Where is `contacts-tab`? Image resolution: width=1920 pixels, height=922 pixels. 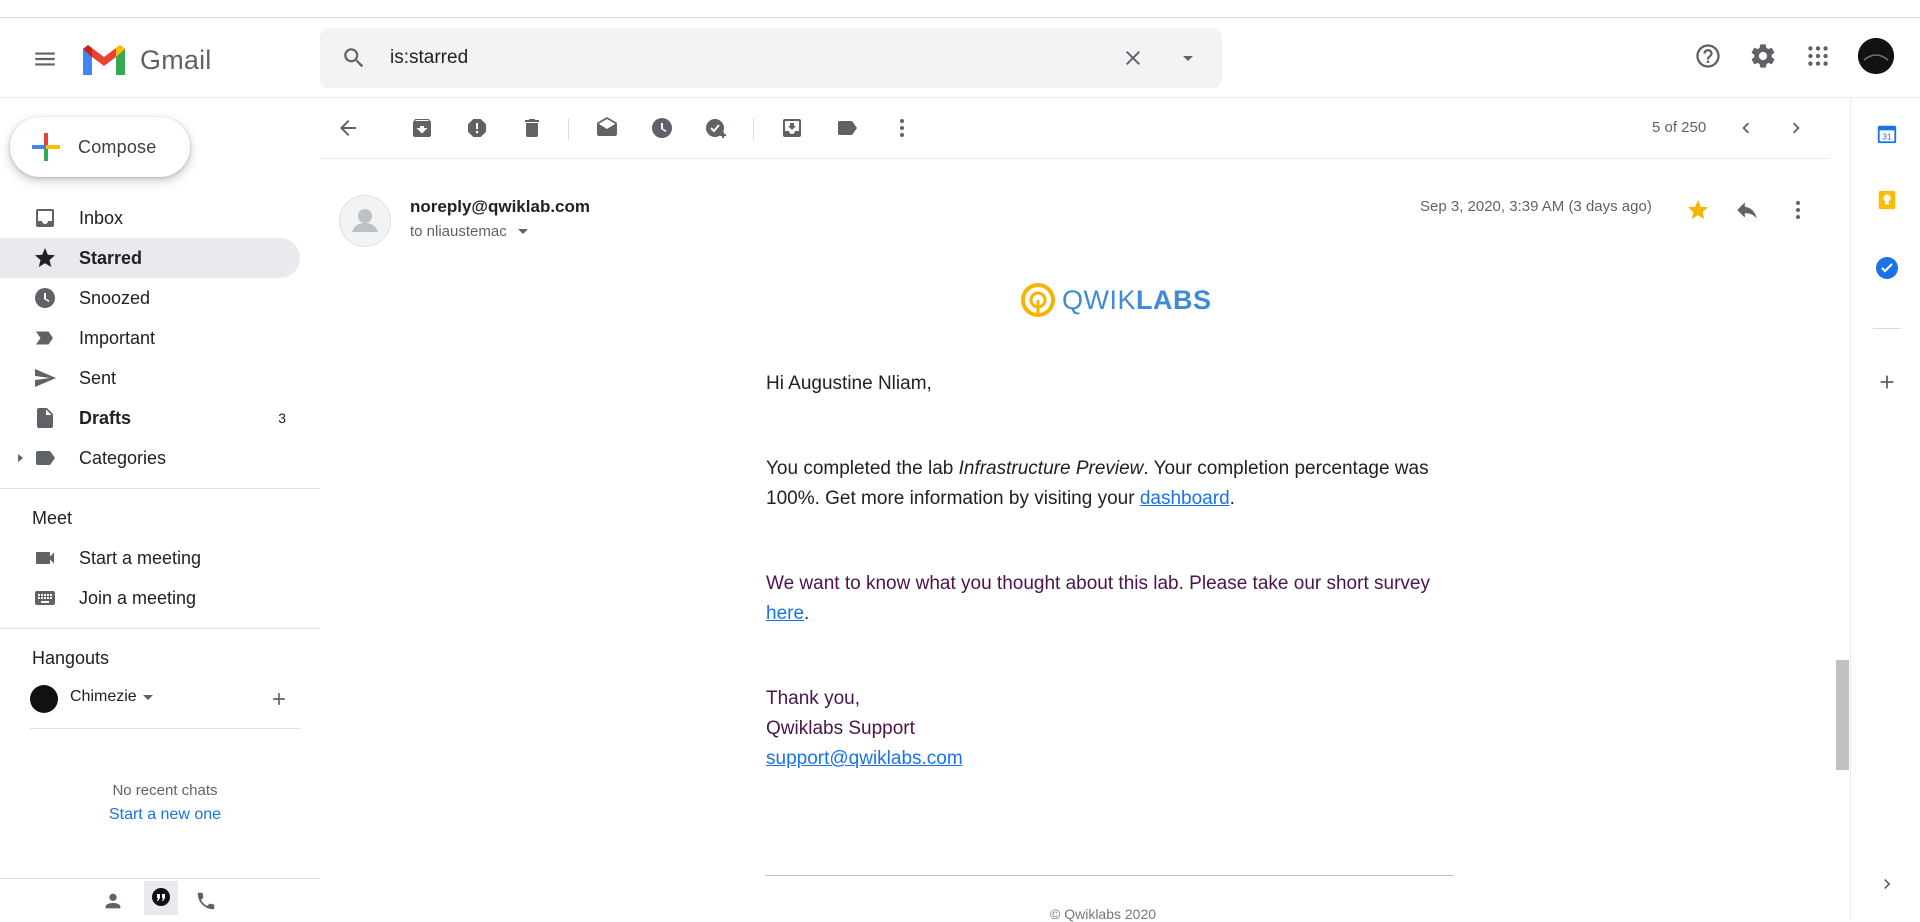
contacts-tab is located at coordinates (113, 901).